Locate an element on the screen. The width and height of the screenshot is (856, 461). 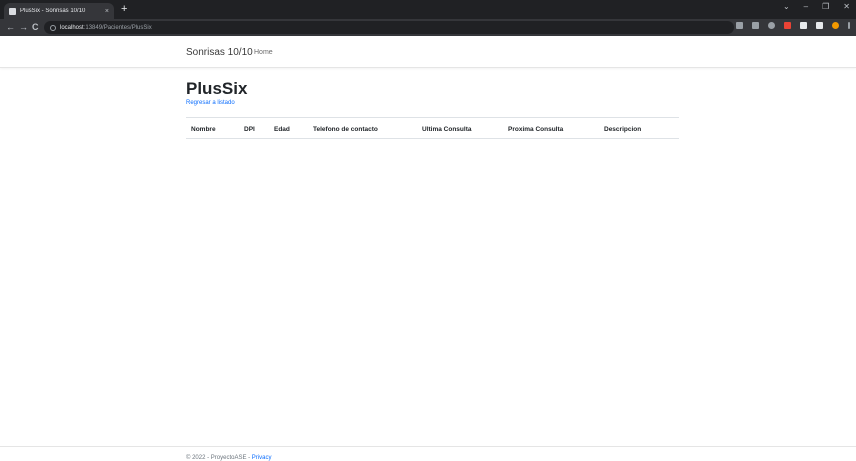
column-header-dpi: DPI is located at coordinates (249, 129).